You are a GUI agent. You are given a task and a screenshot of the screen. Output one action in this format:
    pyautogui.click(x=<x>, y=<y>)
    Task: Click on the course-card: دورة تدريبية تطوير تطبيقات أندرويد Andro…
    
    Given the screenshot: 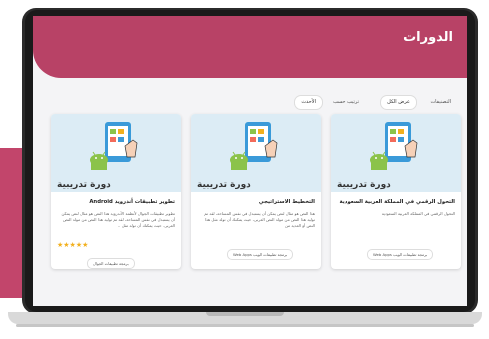 What is the action you would take?
    pyautogui.click(x=116, y=191)
    